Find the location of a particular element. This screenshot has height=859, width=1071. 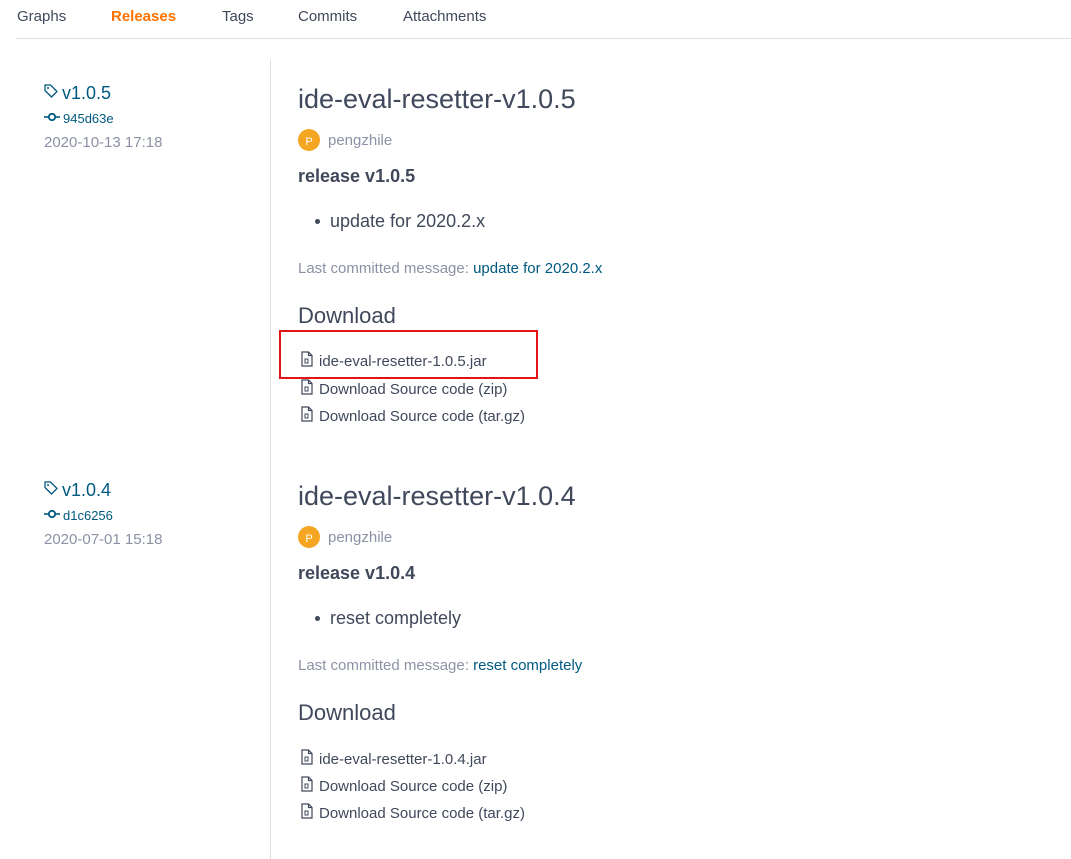

release-note-text: update for 2020.2.x is located at coordinates (408, 221).